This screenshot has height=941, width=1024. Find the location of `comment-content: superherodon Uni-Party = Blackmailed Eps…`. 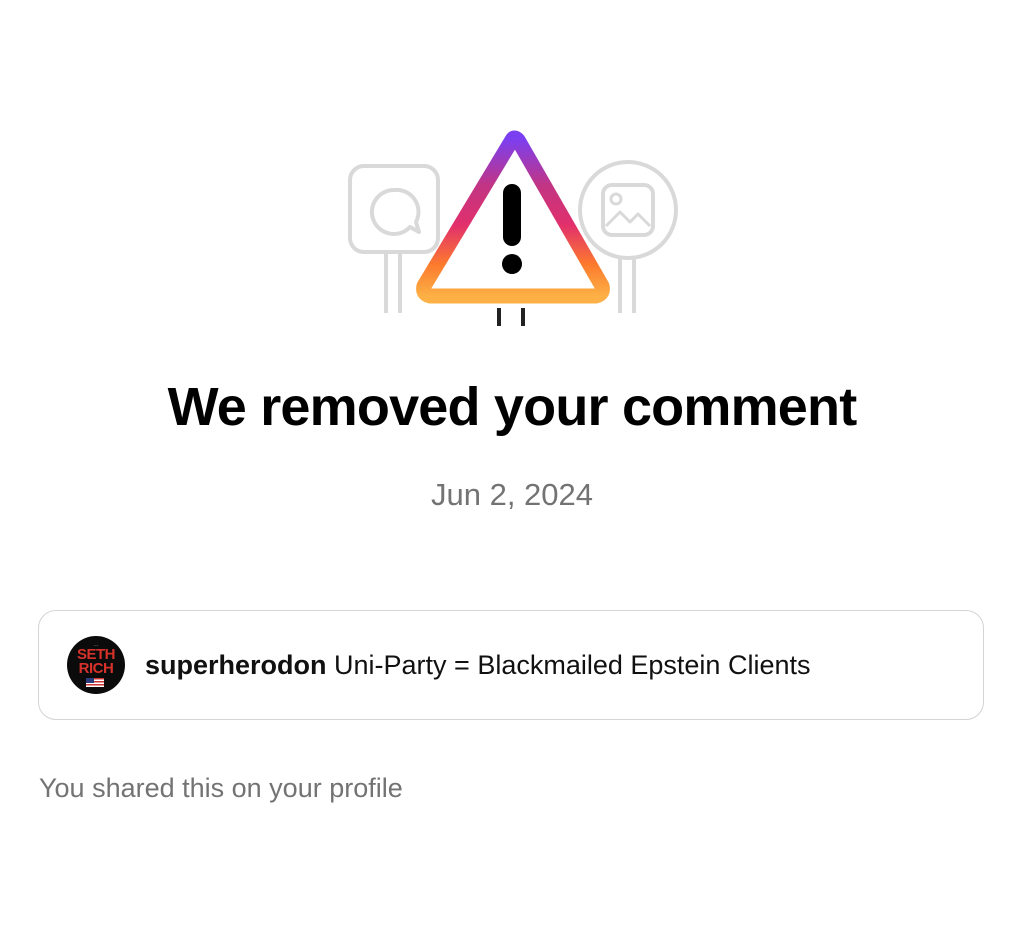

comment-content: superherodon Uni-Party = Blackmailed Eps… is located at coordinates (477, 665).